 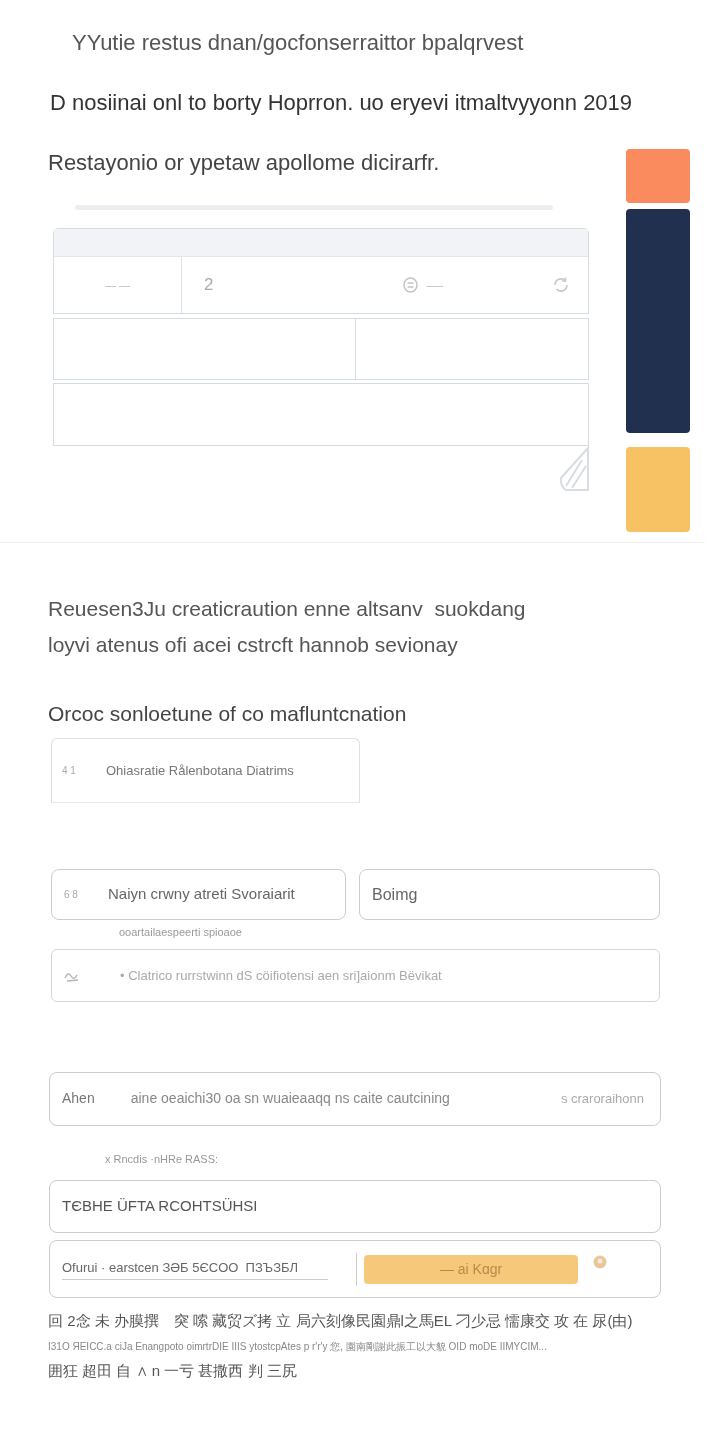 I want to click on row-label: Ahen, so click(x=78, y=1098).